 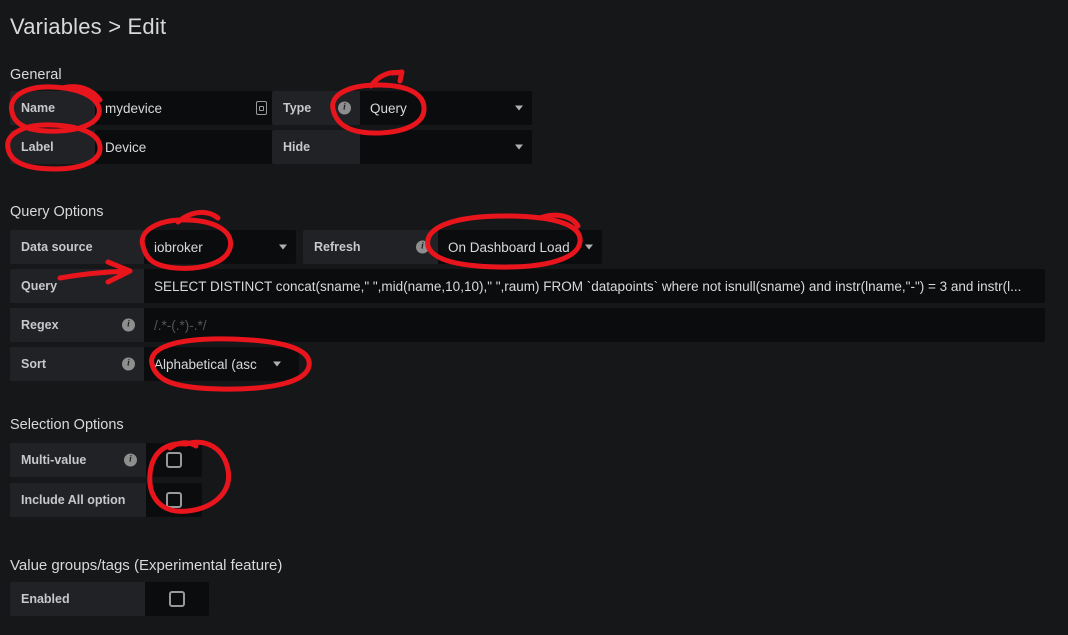 I want to click on include-all-label: Include All option, so click(x=78, y=500).